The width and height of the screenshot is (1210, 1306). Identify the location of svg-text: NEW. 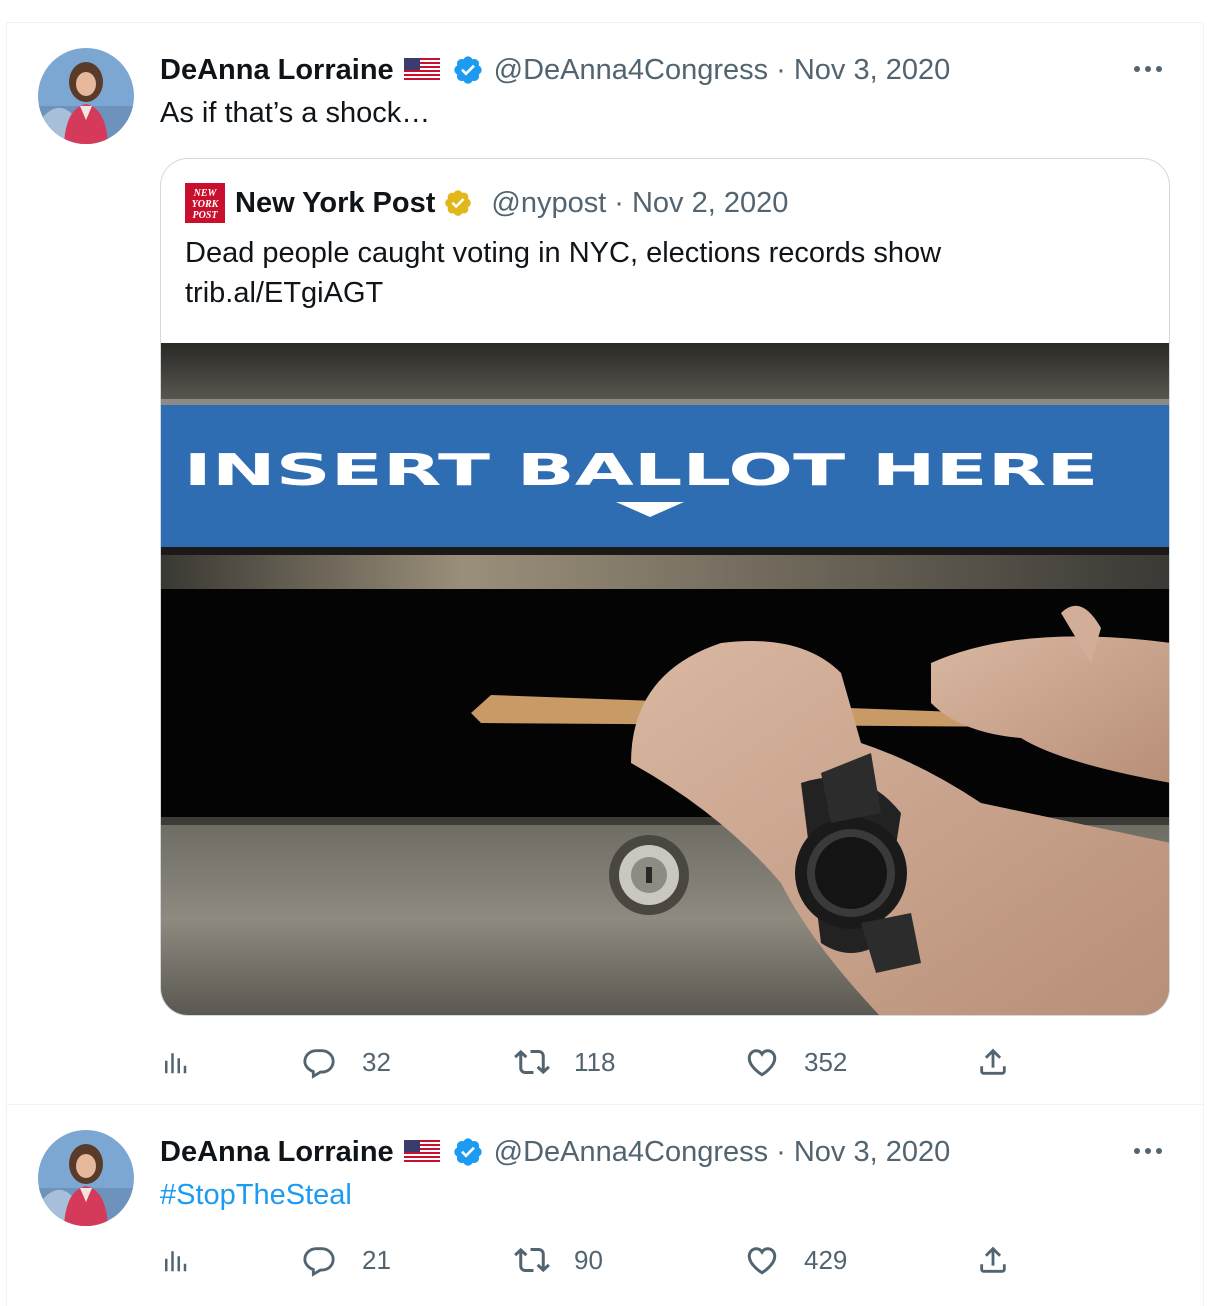
(205, 193).